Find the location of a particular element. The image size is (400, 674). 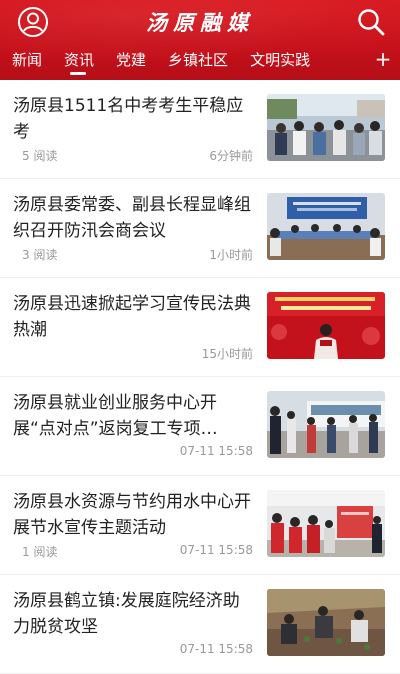

students-photo is located at coordinates (326, 127).